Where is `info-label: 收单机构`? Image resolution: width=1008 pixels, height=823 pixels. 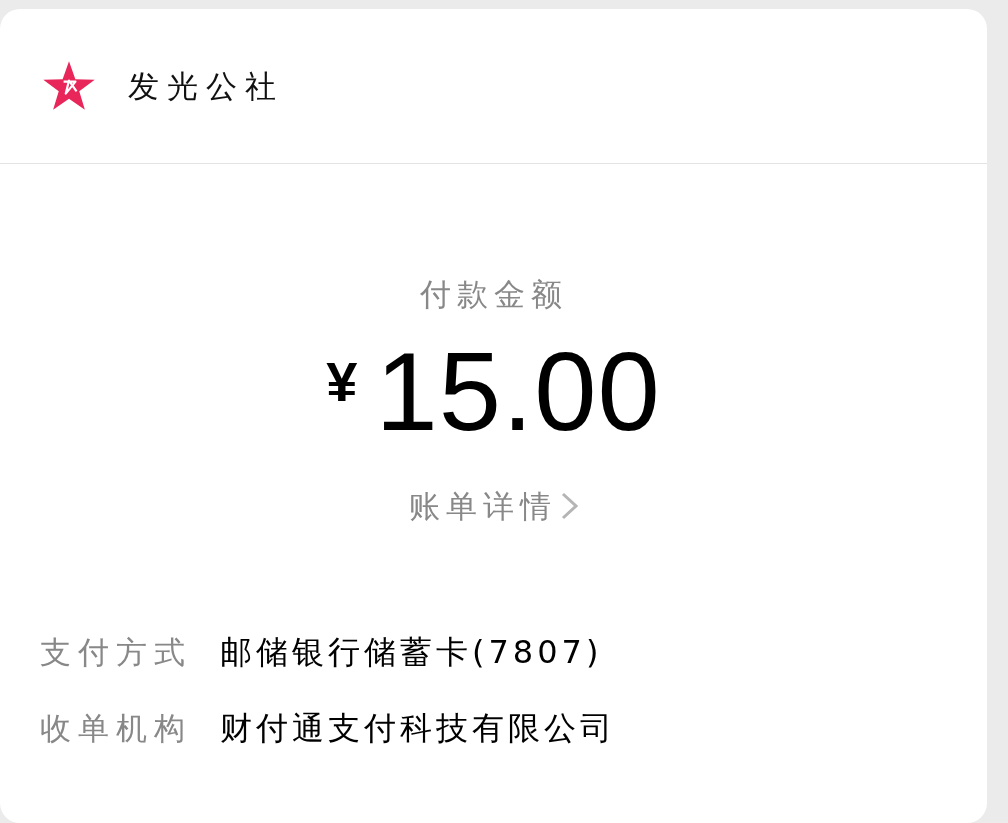
info-label: 收单机构 is located at coordinates (116, 728).